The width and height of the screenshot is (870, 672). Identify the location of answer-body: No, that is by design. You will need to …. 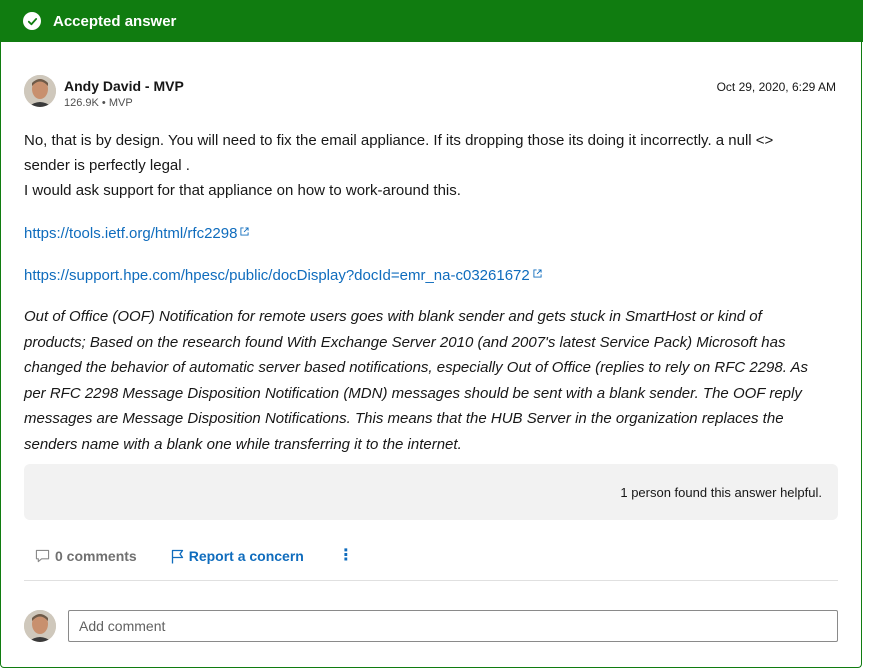
(434, 165).